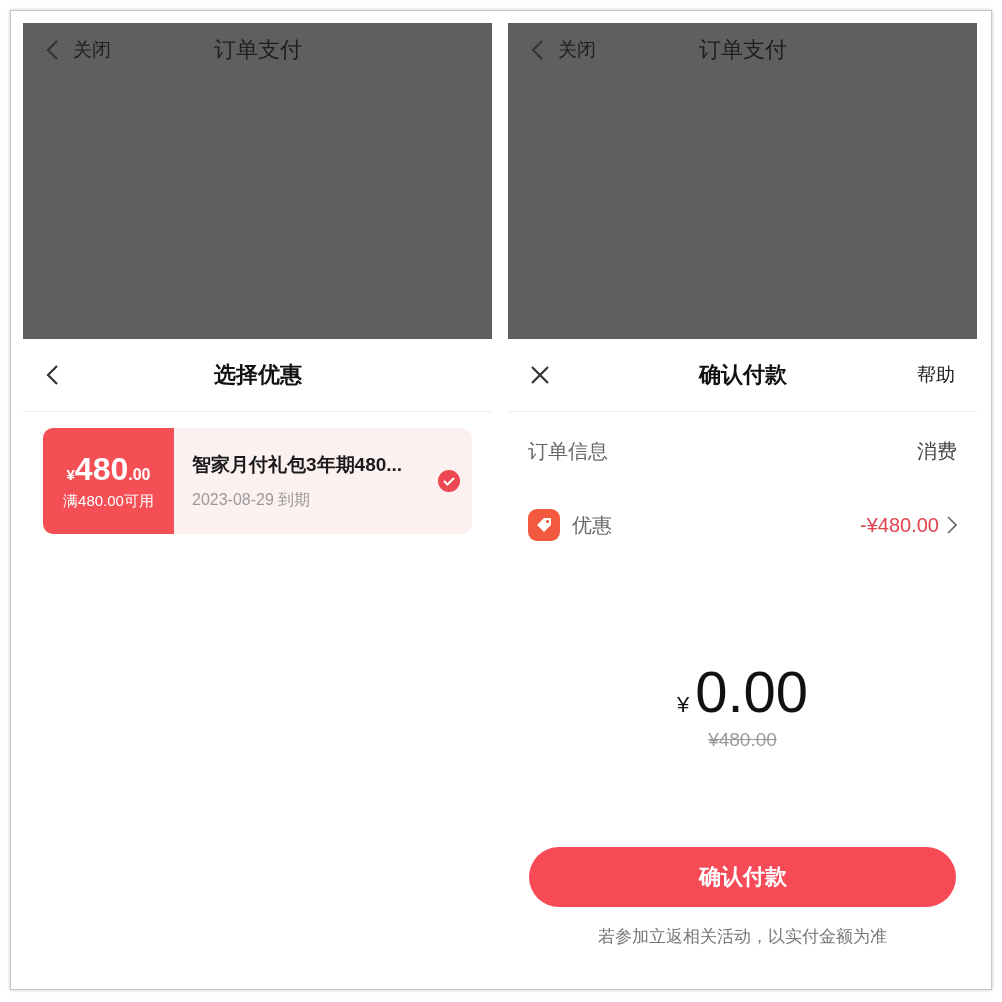 The height and width of the screenshot is (1002, 1002). I want to click on check-icon, so click(449, 481).